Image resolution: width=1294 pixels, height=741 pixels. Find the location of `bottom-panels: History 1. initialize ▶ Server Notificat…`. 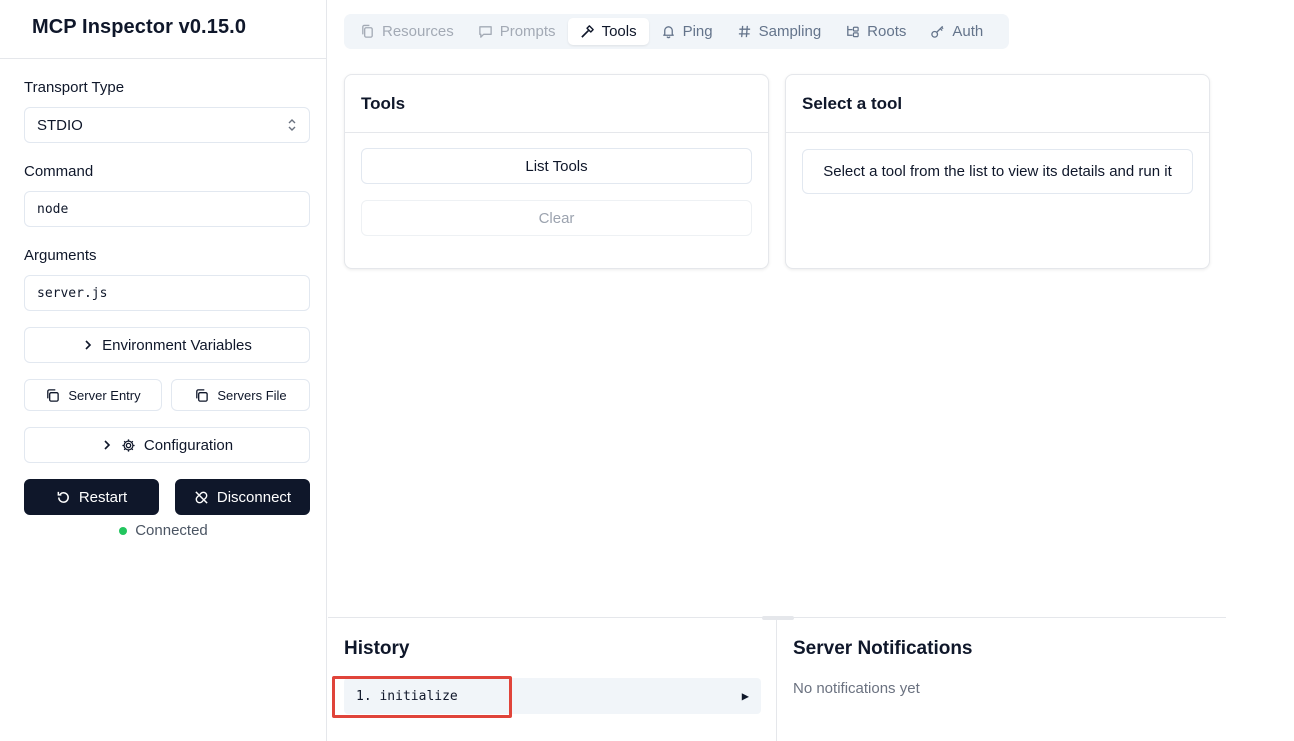

bottom-panels: History 1. initialize ▶ Server Notificat… is located at coordinates (777, 678).